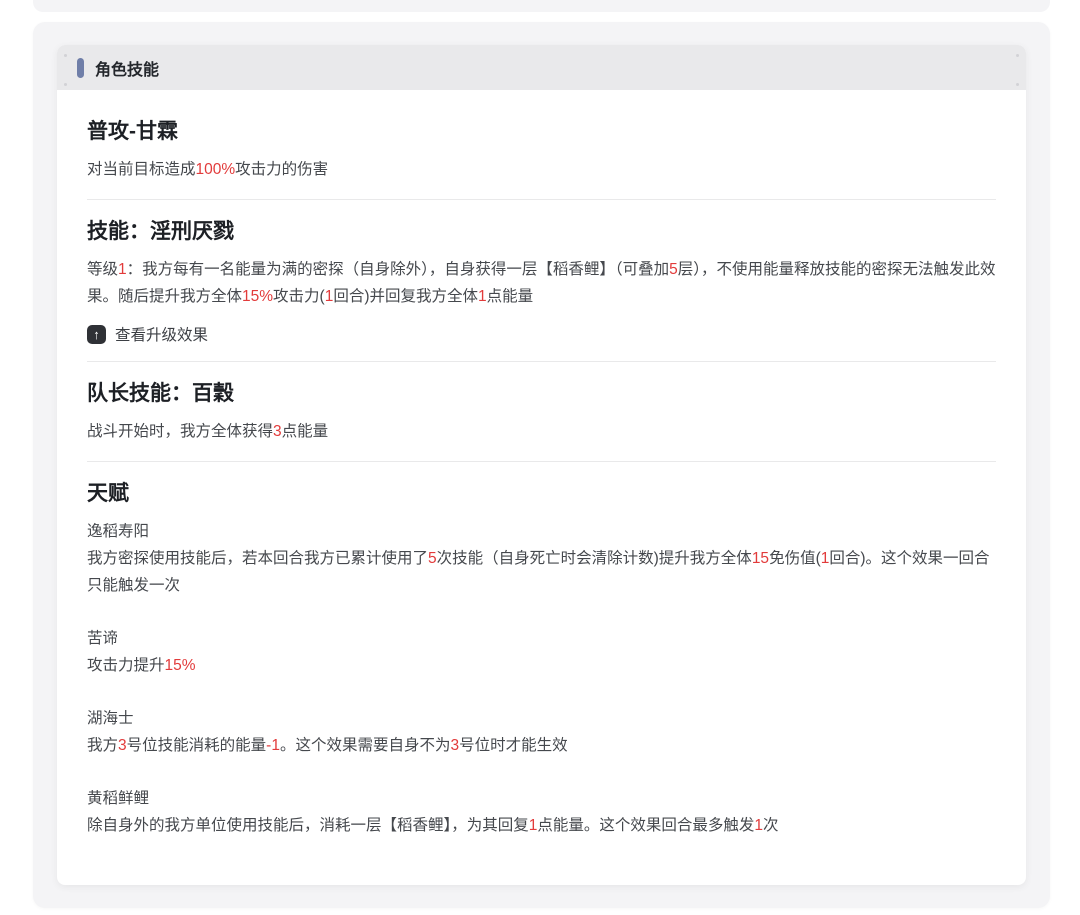 The height and width of the screenshot is (915, 1080). Describe the element at coordinates (160, 231) in the screenshot. I see `skill-title: 技能：淫刑厌戮` at that location.